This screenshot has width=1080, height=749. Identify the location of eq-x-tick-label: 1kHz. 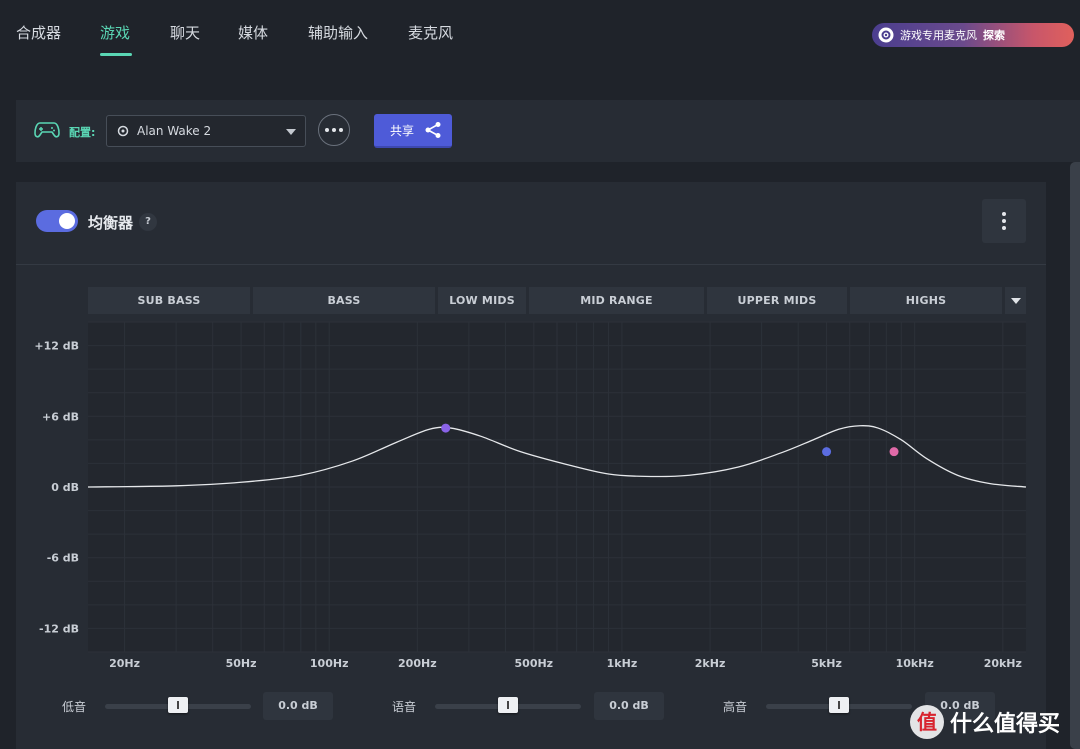
(622, 663).